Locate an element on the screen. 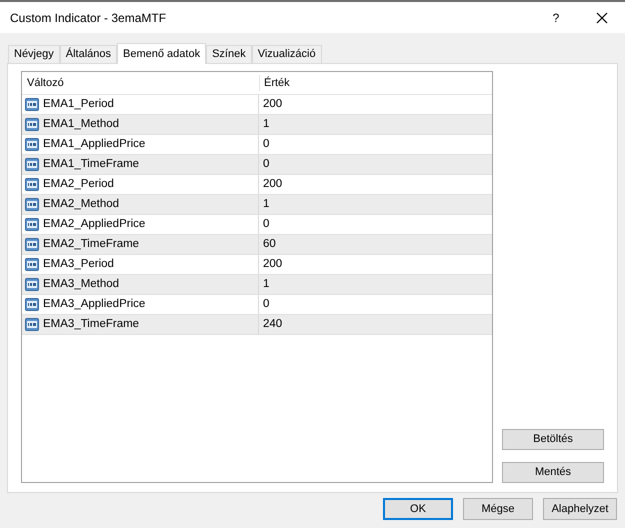 The image size is (625, 528). table-row: EMA2_AppliedPrice 0 is located at coordinates (257, 225).